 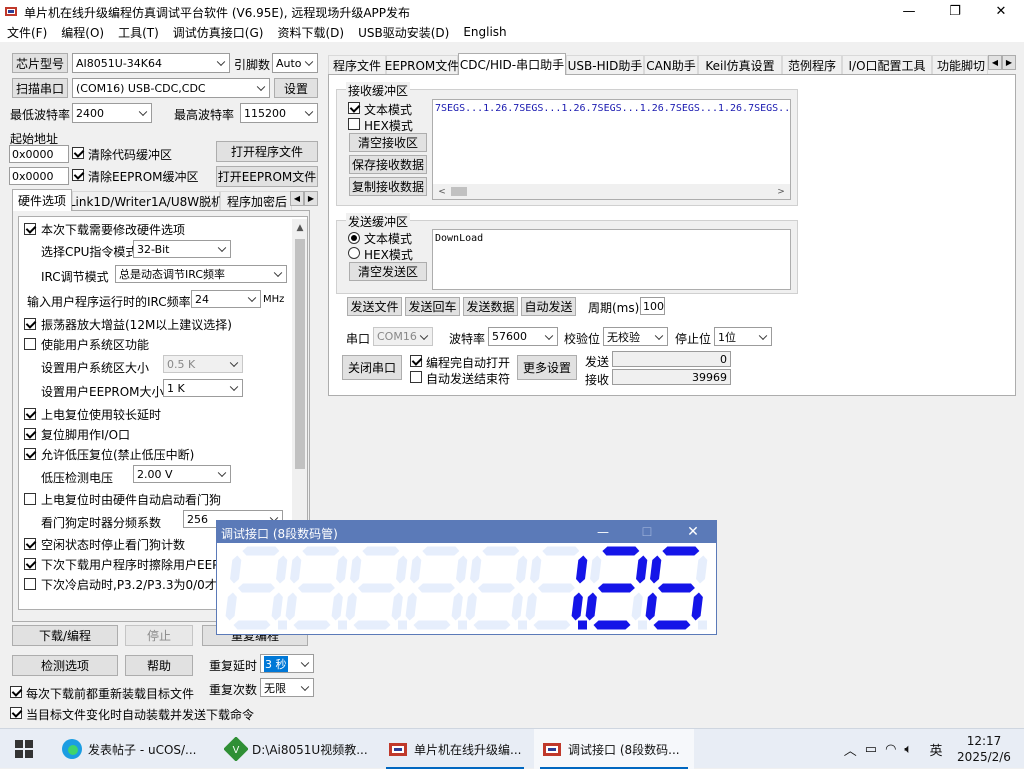 What do you see at coordinates (740, 65) in the screenshot?
I see `tab-keil-sim: Keil仿真设置` at bounding box center [740, 65].